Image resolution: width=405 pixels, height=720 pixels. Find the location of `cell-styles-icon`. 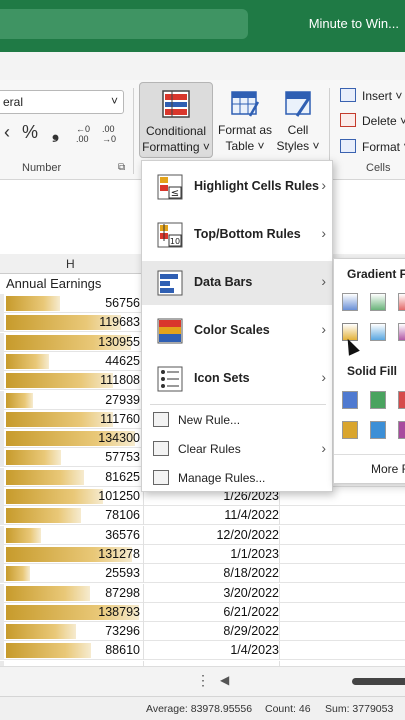

cell-styles-icon is located at coordinates (298, 103).